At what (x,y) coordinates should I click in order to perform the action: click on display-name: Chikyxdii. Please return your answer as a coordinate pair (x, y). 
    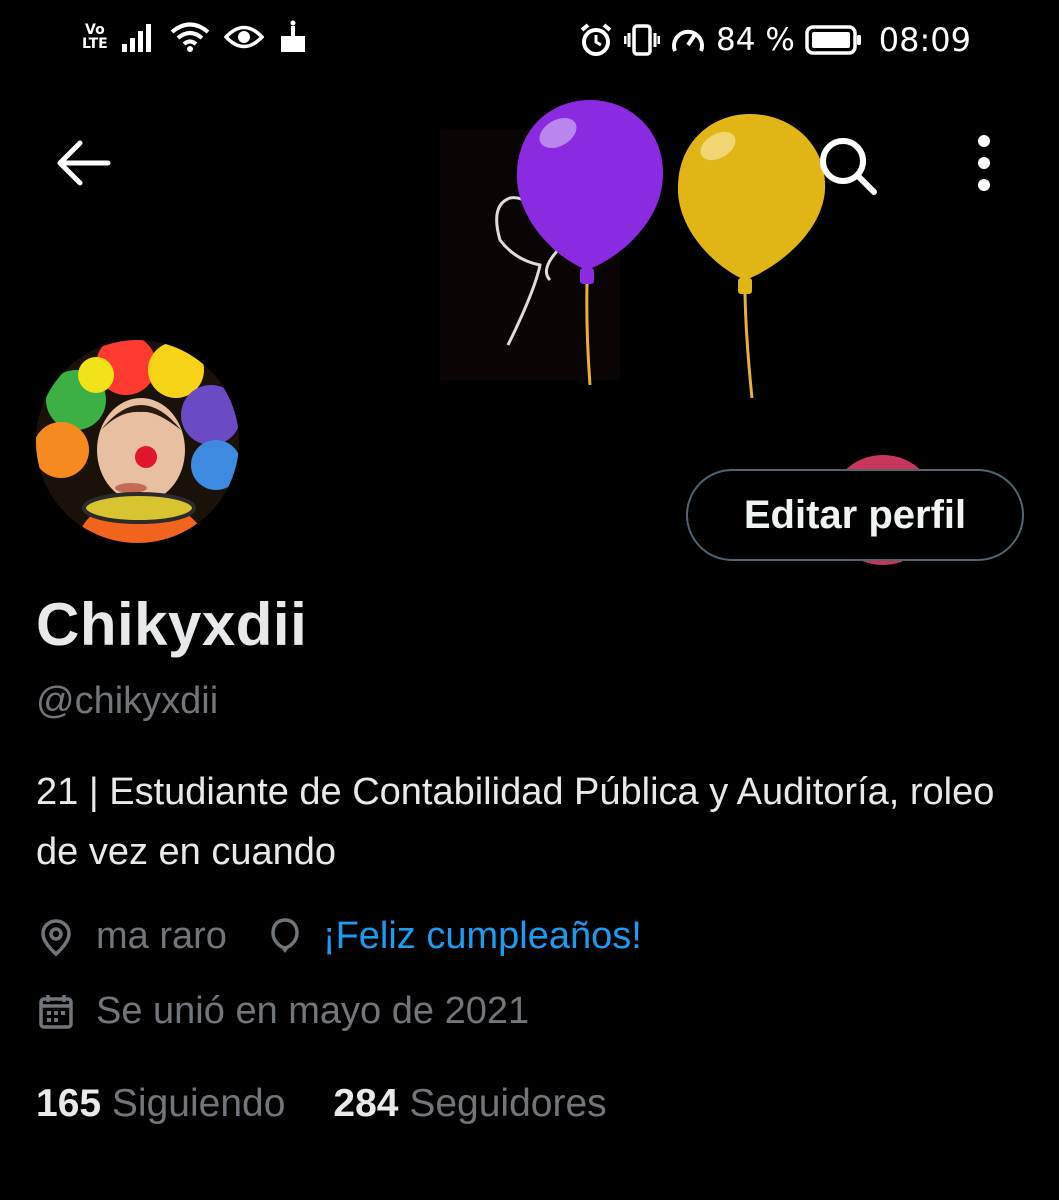
    Looking at the image, I should click on (172, 624).